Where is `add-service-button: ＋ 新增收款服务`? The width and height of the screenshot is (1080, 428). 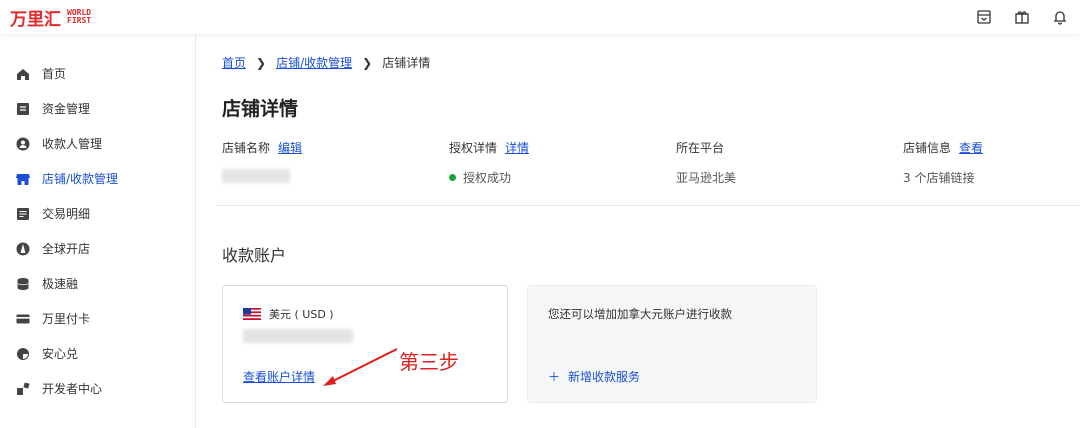
add-service-button: ＋ 新增收款服务 is located at coordinates (594, 376).